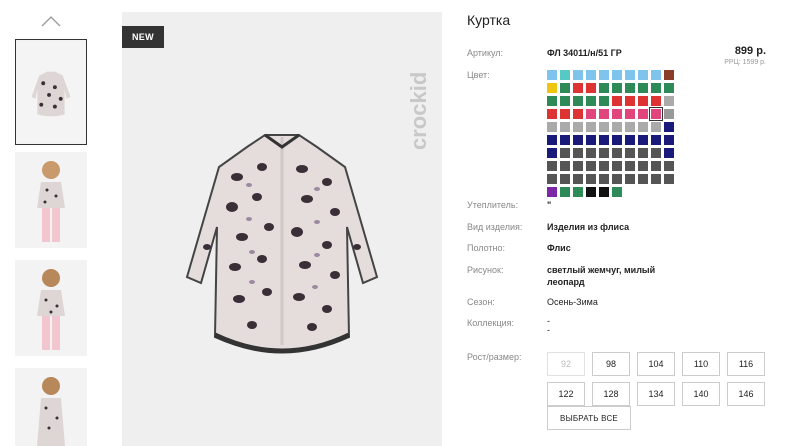  Describe the element at coordinates (701, 394) in the screenshot. I see `size-option: 140` at that location.